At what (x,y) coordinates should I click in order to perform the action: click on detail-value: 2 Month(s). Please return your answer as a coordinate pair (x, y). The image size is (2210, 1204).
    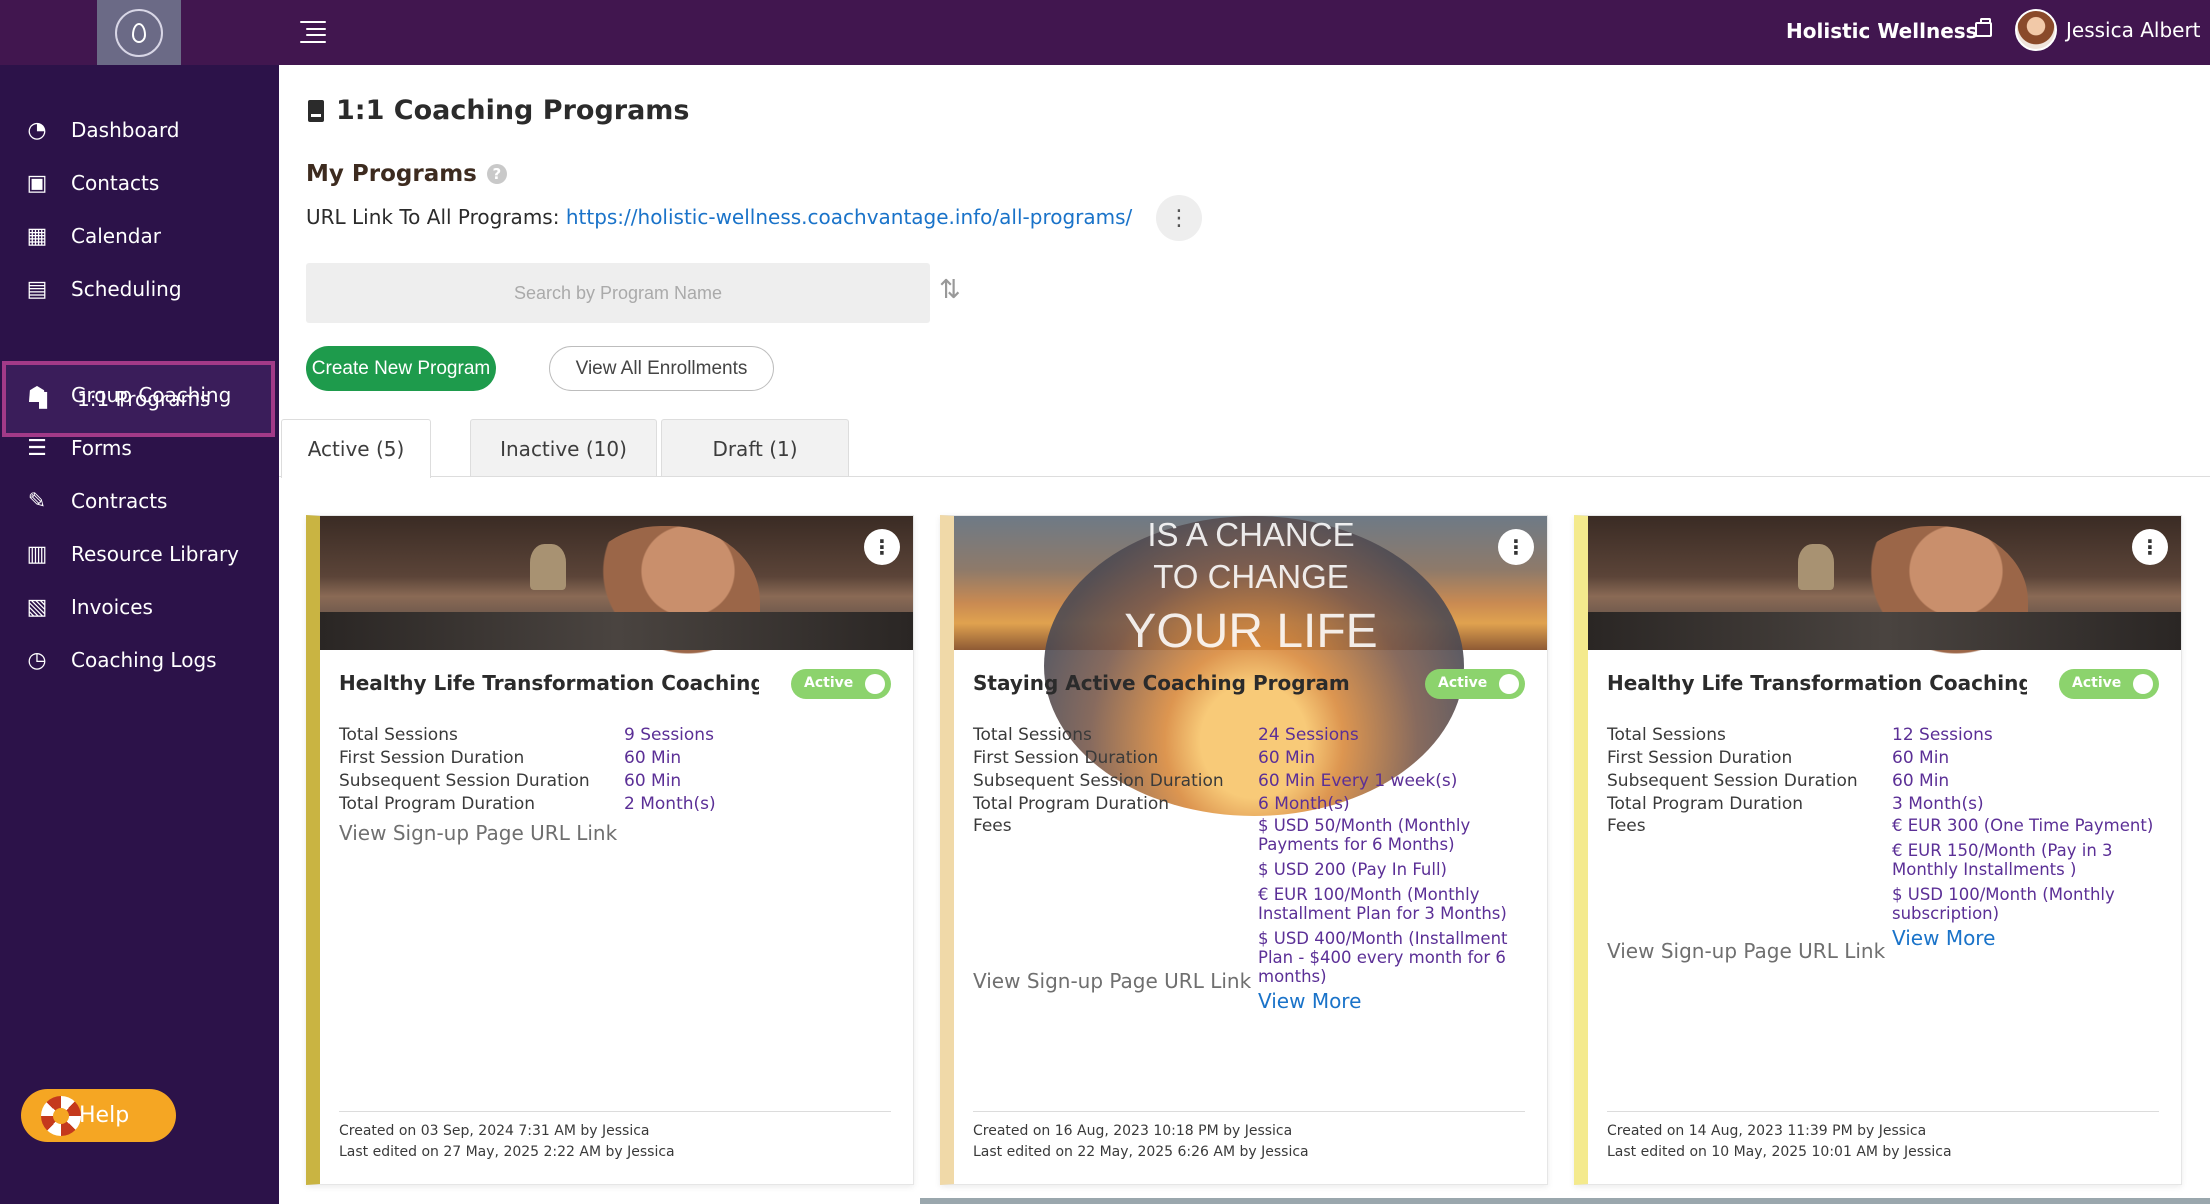
    Looking at the image, I should click on (670, 804).